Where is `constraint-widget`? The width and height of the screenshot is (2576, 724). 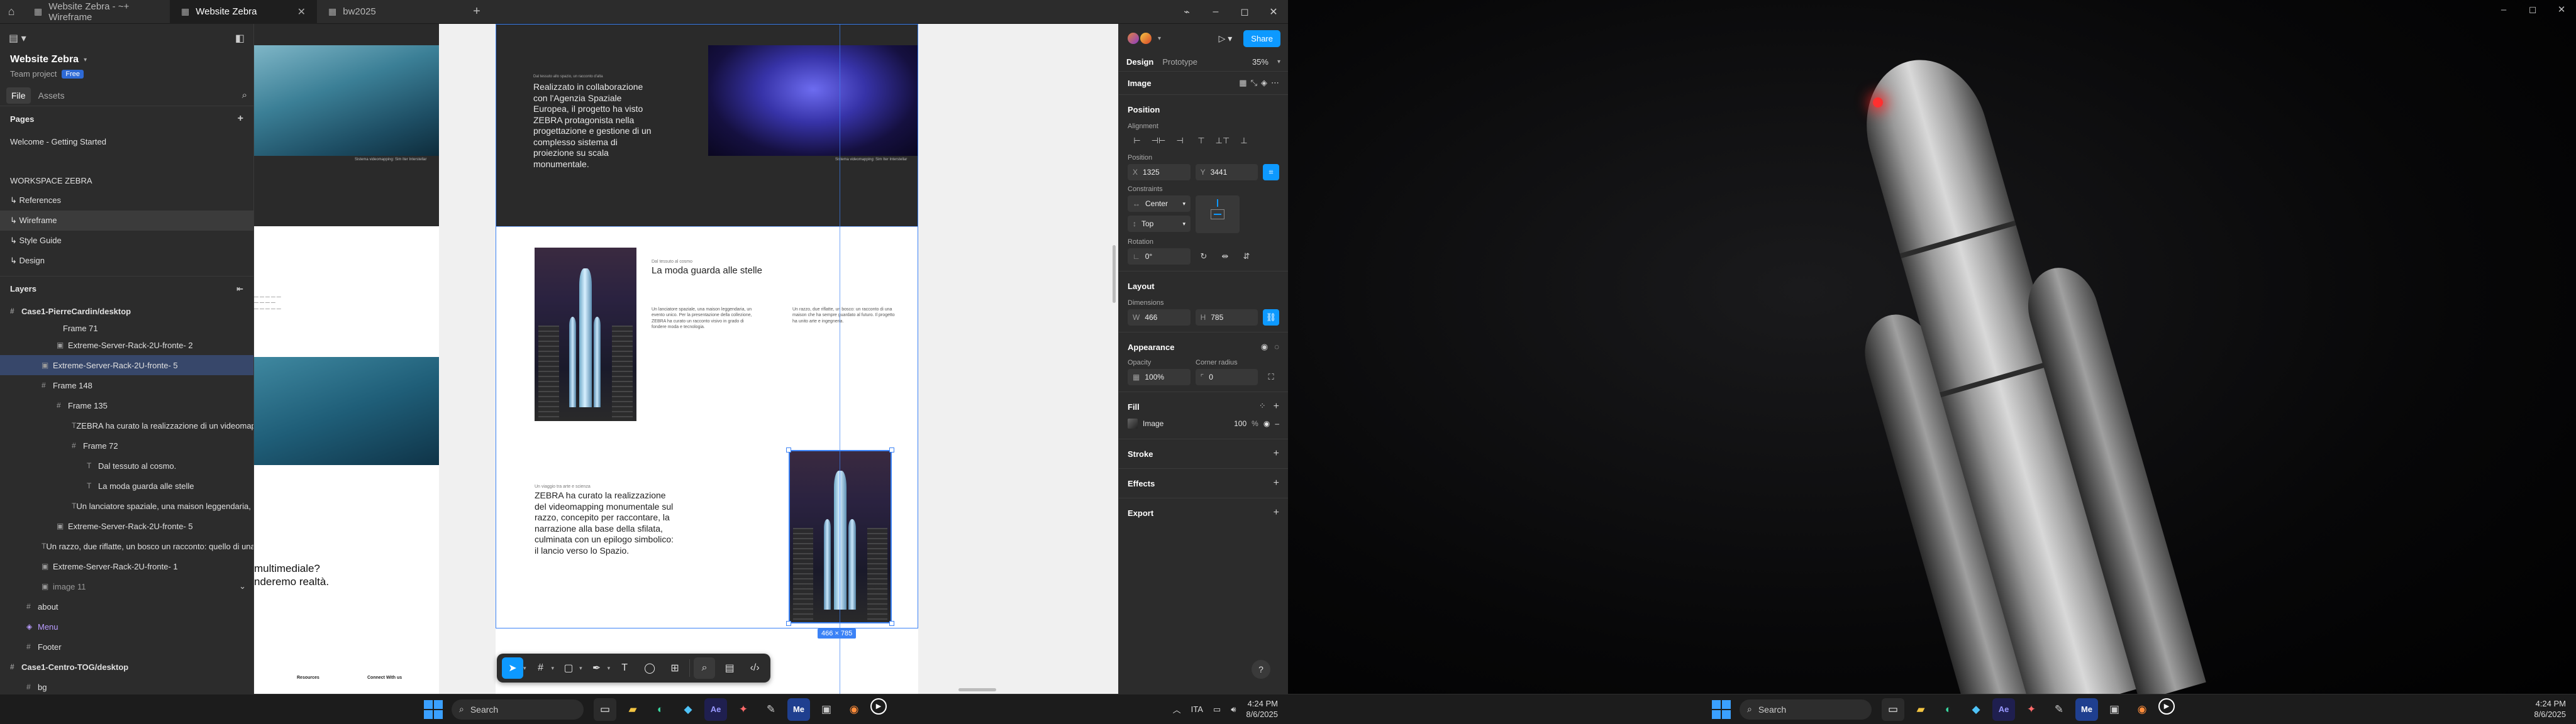 constraint-widget is located at coordinates (1218, 214).